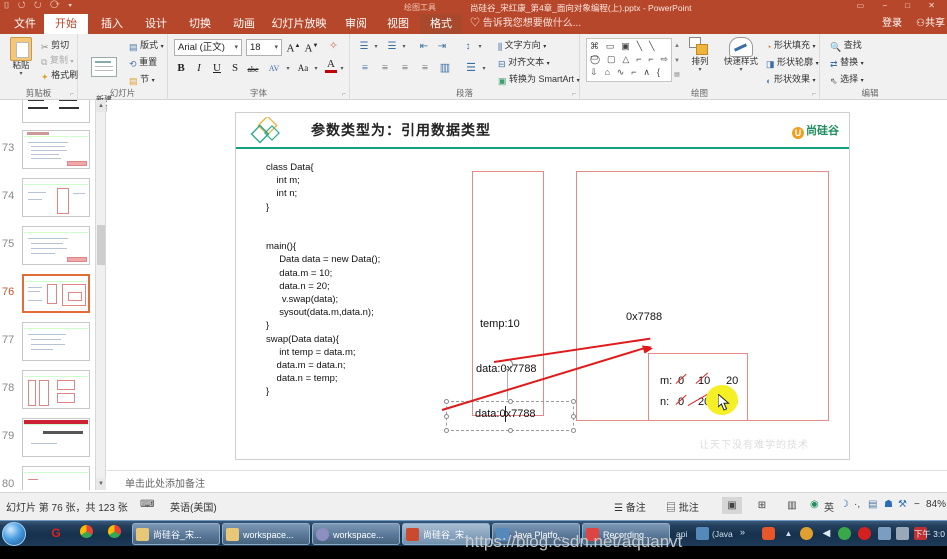 Image resolution: width=947 pixels, height=559 pixels. What do you see at coordinates (316, 69) in the screenshot?
I see `change-case-dropdown-arrow: ▾` at bounding box center [316, 69].